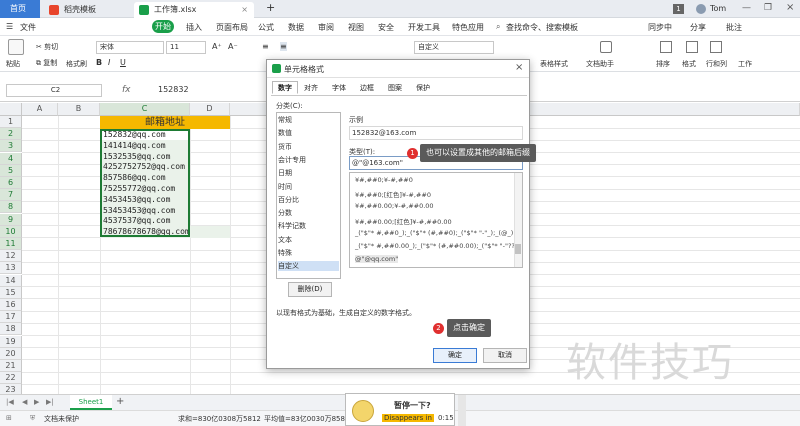 The width and height of the screenshot is (800, 426). Describe the element at coordinates (16, 47) in the screenshot. I see `paste-icon` at that location.